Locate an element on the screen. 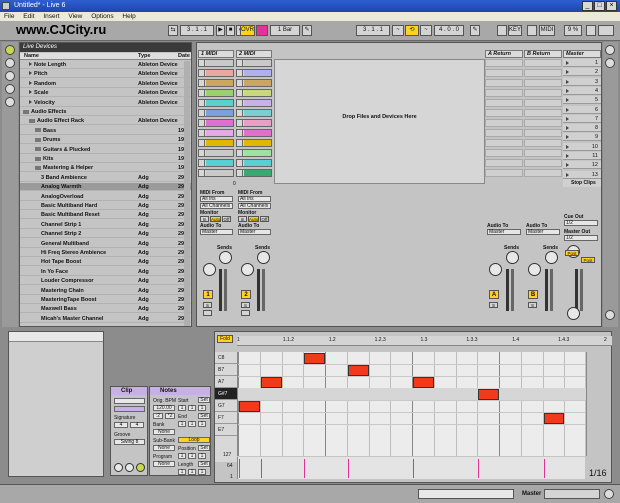 This screenshot has height=503, width=620. send-knob-b is located at coordinates (551, 257).